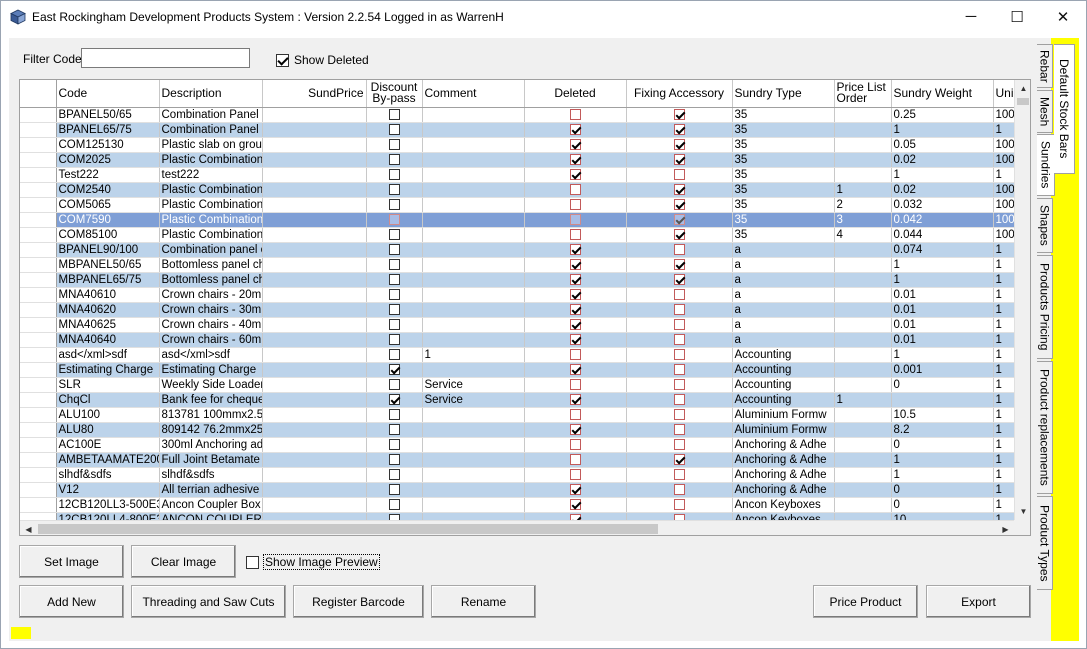 Image resolution: width=1087 pixels, height=649 pixels. What do you see at coordinates (971, 16) in the screenshot?
I see `minimize-button: ─` at bounding box center [971, 16].